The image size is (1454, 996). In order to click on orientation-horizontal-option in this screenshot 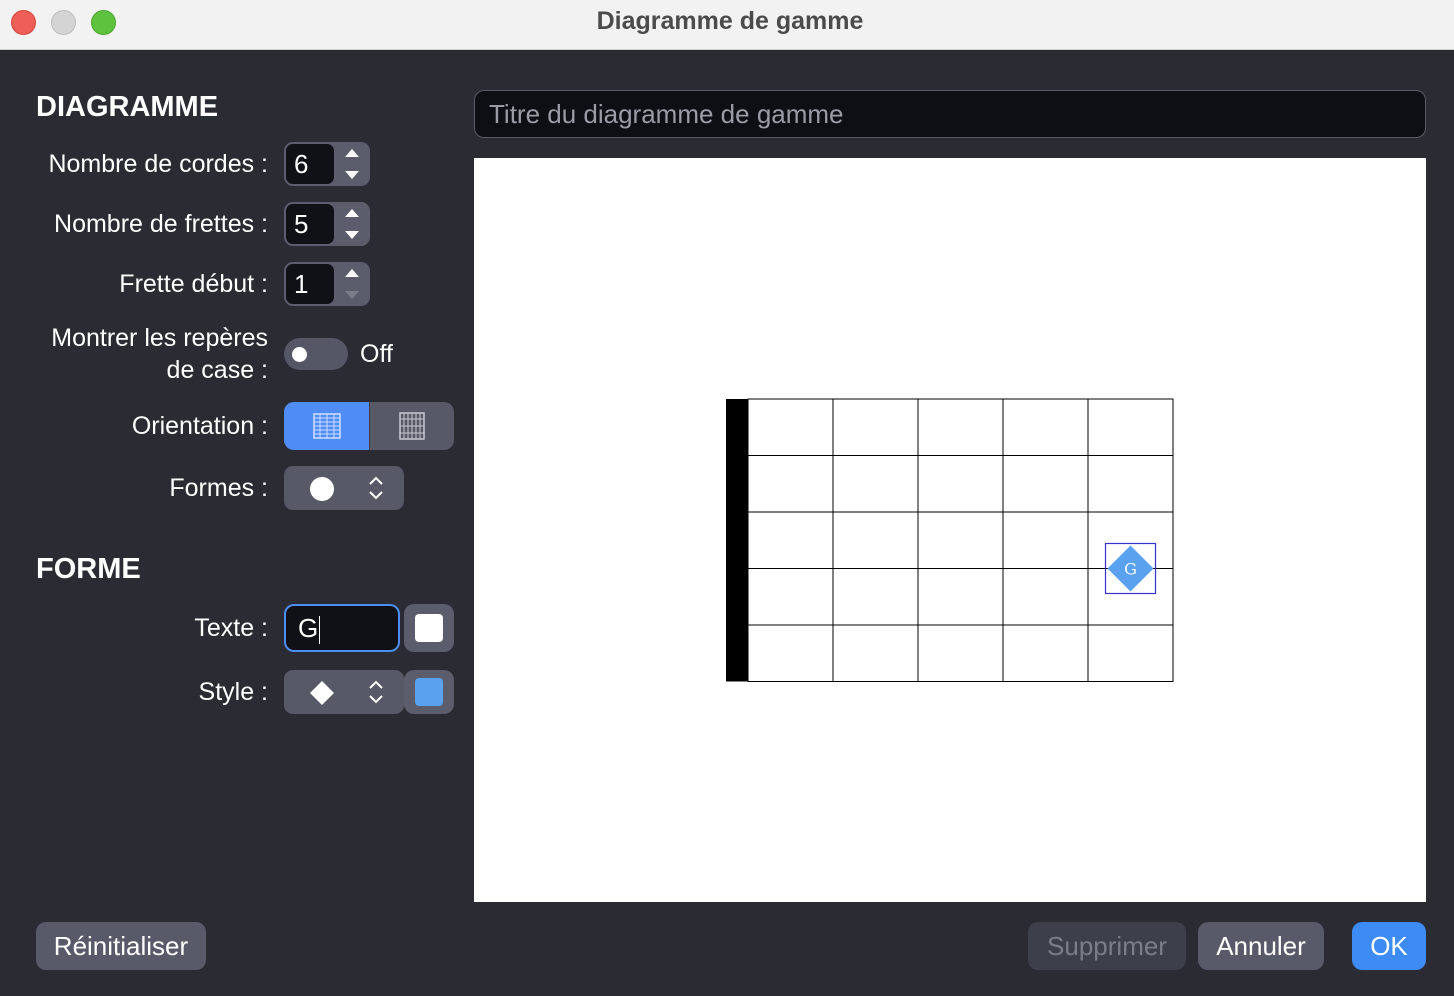, I will do `click(326, 426)`.